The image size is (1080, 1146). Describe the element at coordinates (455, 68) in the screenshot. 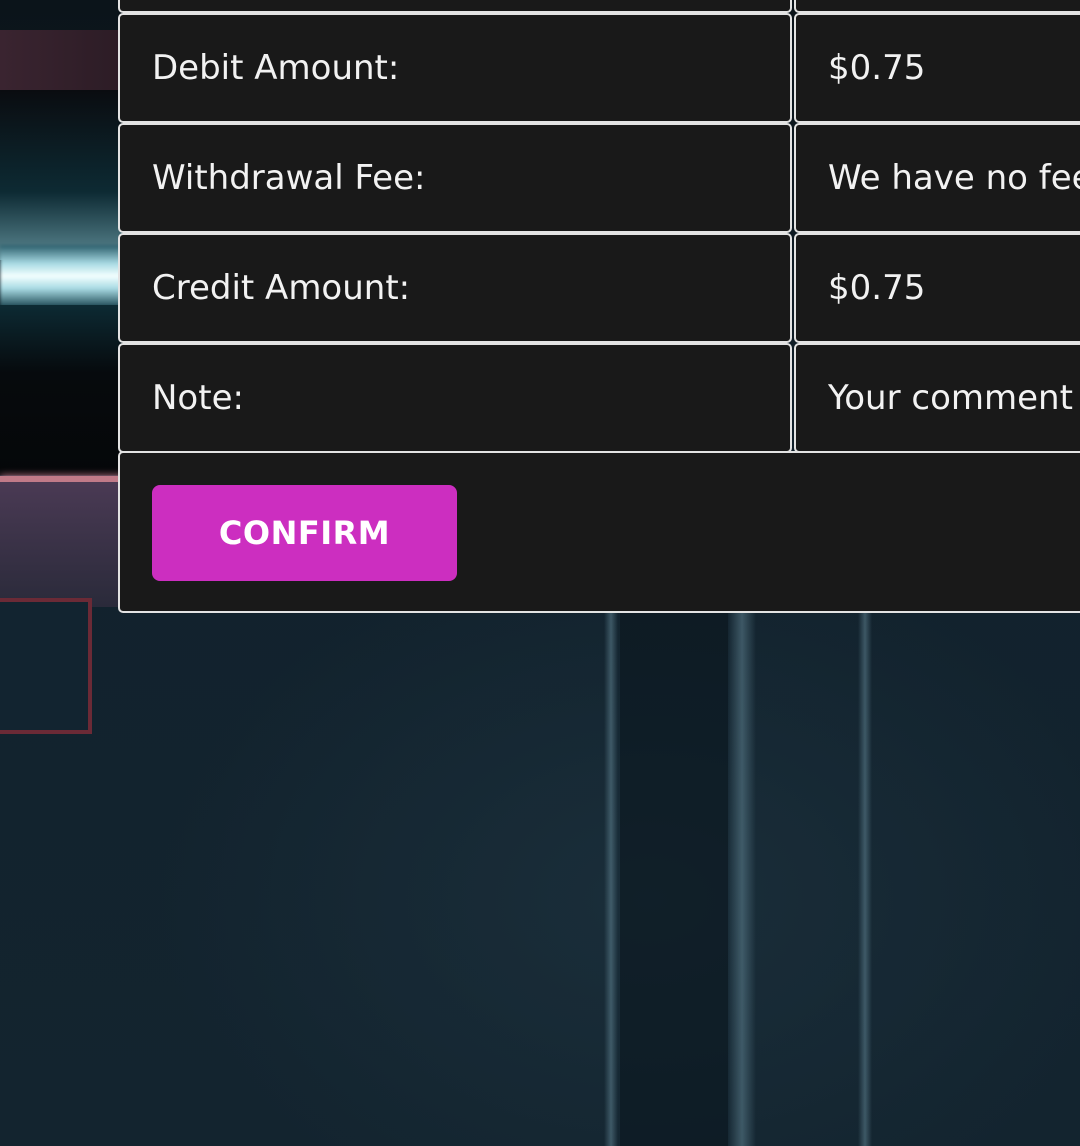

I see `debit-amount-label: Debit Amount:` at that location.